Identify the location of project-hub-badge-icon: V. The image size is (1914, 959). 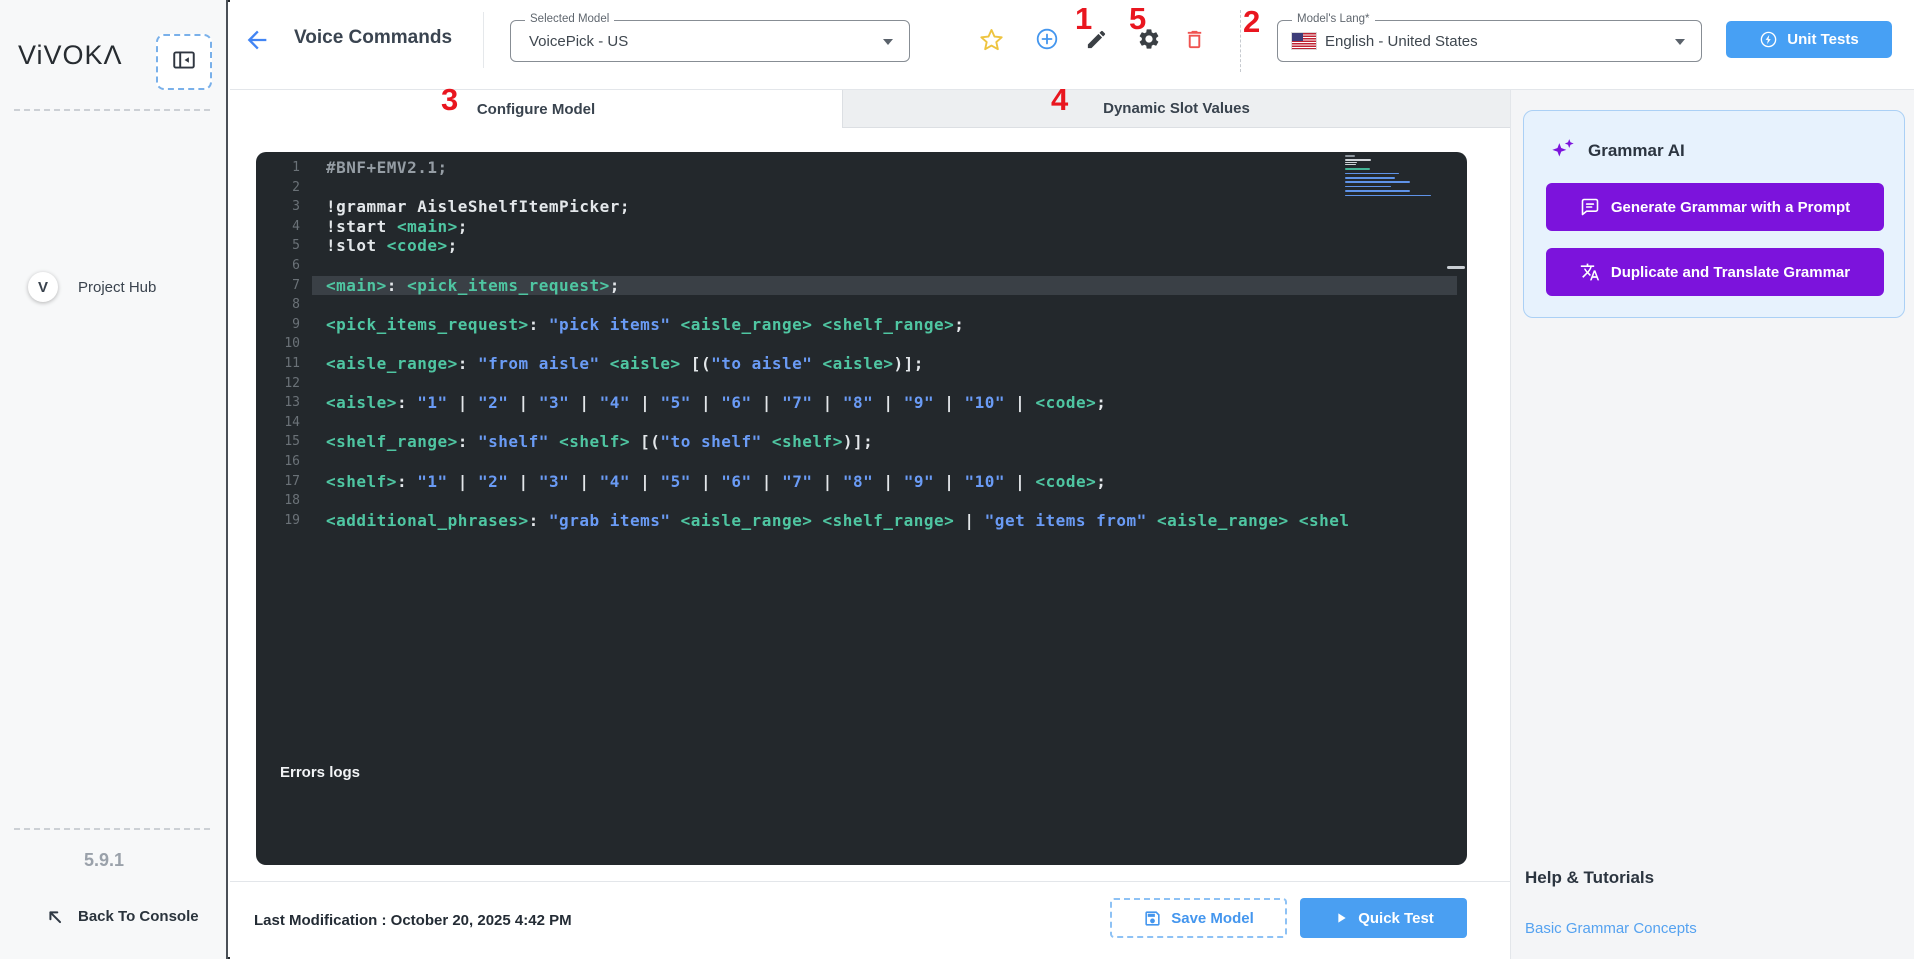
(43, 287).